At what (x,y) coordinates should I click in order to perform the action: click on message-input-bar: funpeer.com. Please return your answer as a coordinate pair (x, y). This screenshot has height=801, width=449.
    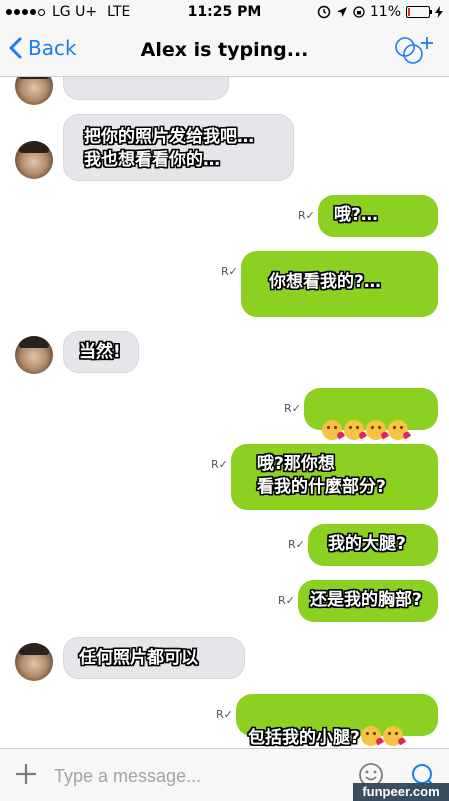
    Looking at the image, I should click on (224, 774).